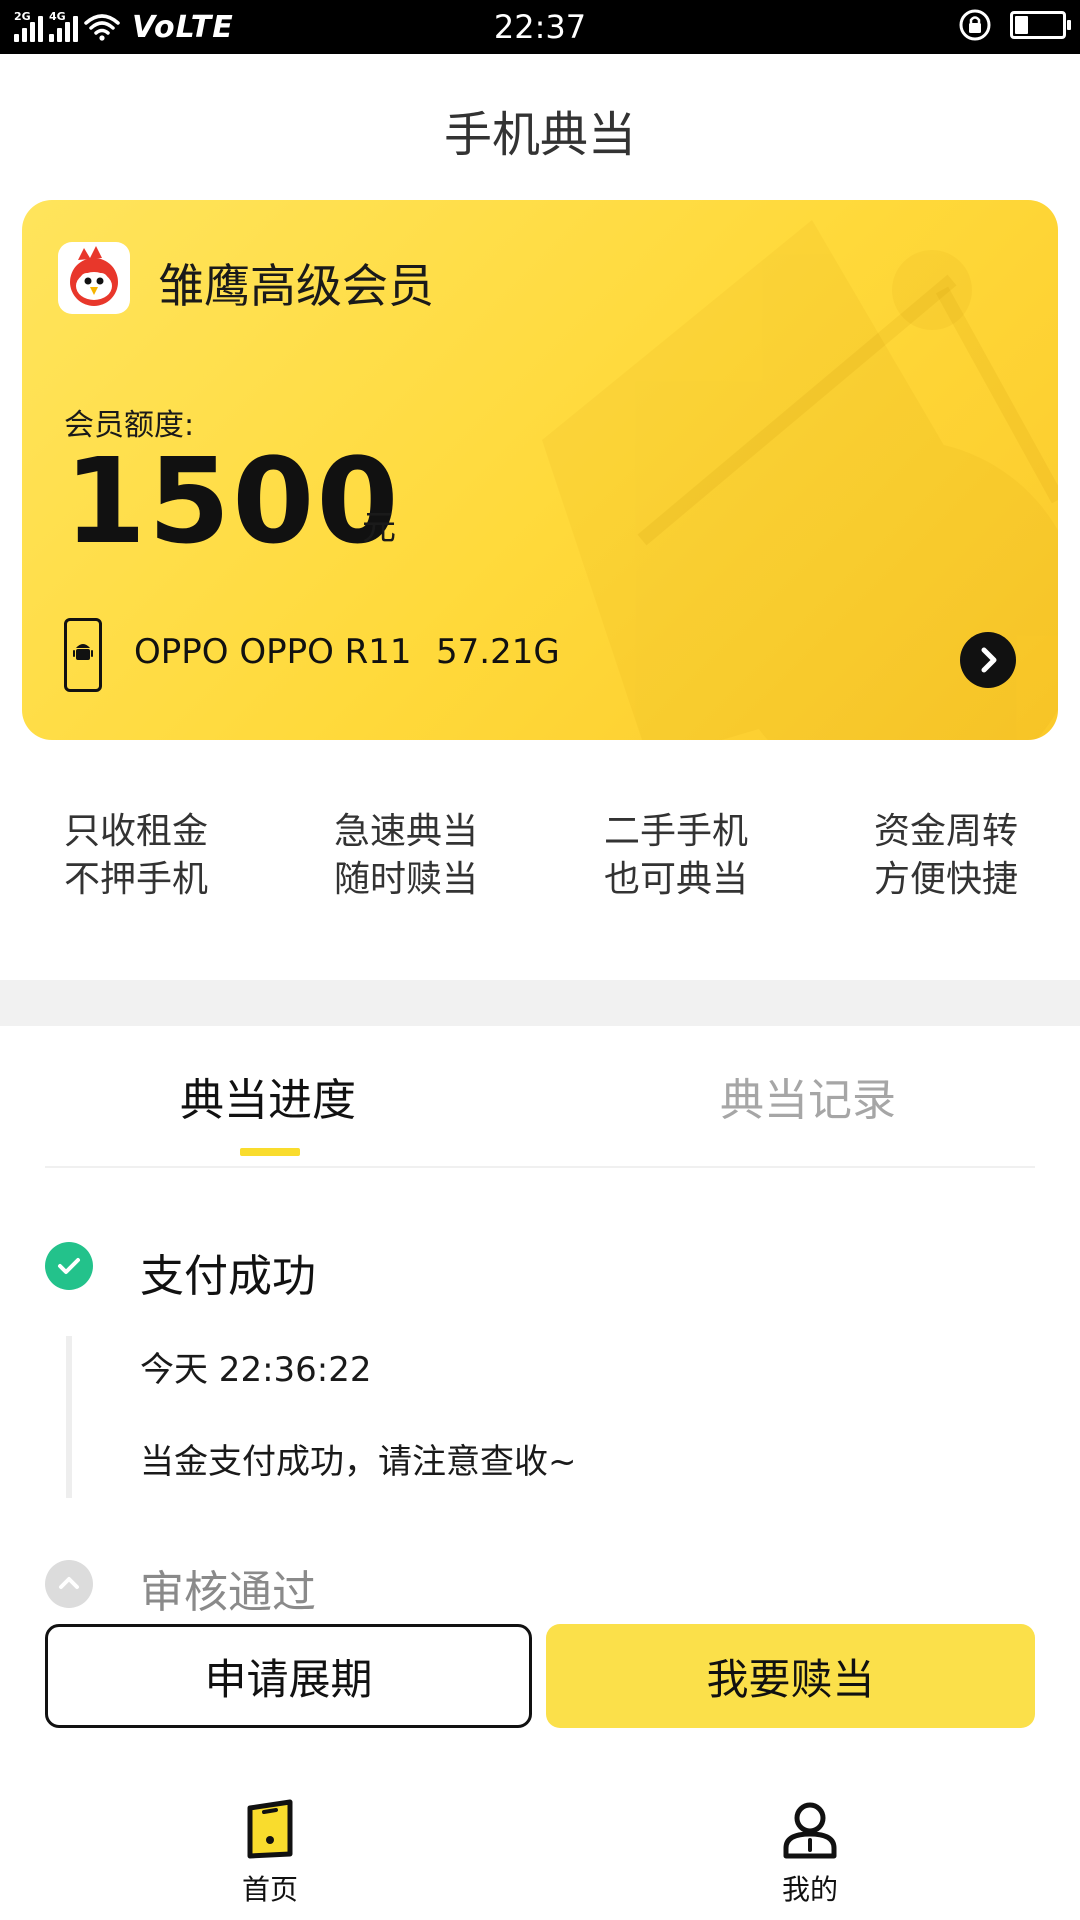  Describe the element at coordinates (406, 856) in the screenshot. I see `feature-item: 急速典当 随时赎当` at that location.